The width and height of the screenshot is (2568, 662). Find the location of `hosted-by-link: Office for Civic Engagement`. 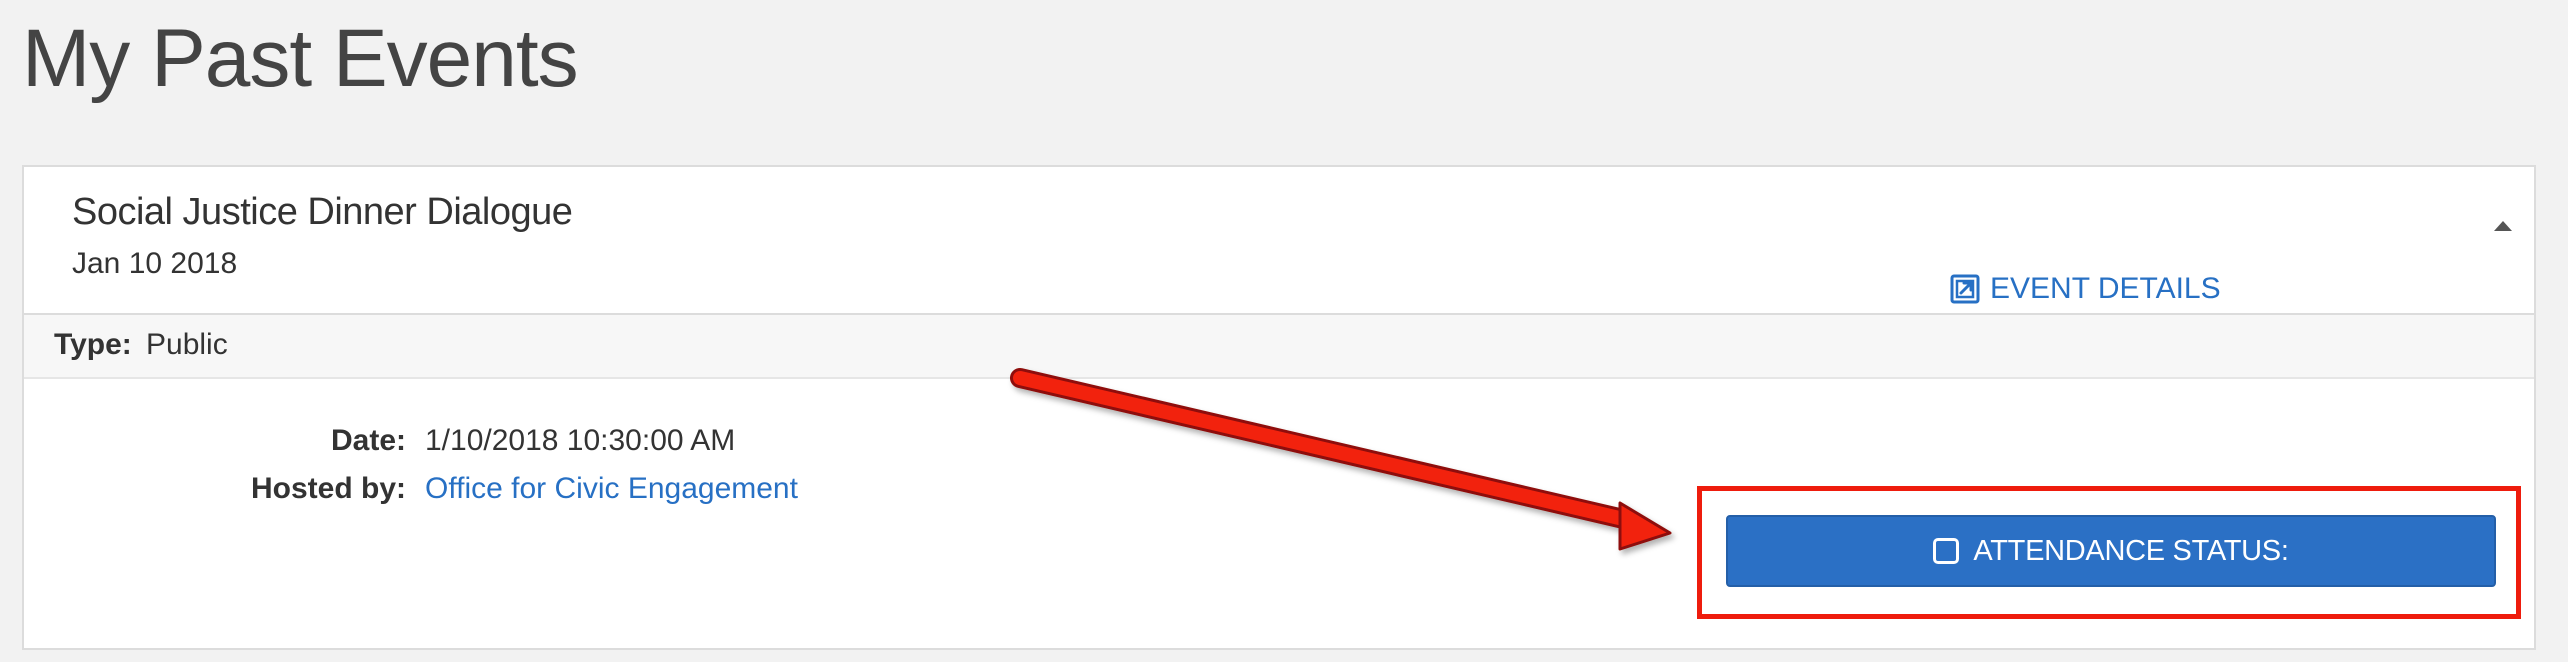

hosted-by-link: Office for Civic Engagement is located at coordinates (611, 489).